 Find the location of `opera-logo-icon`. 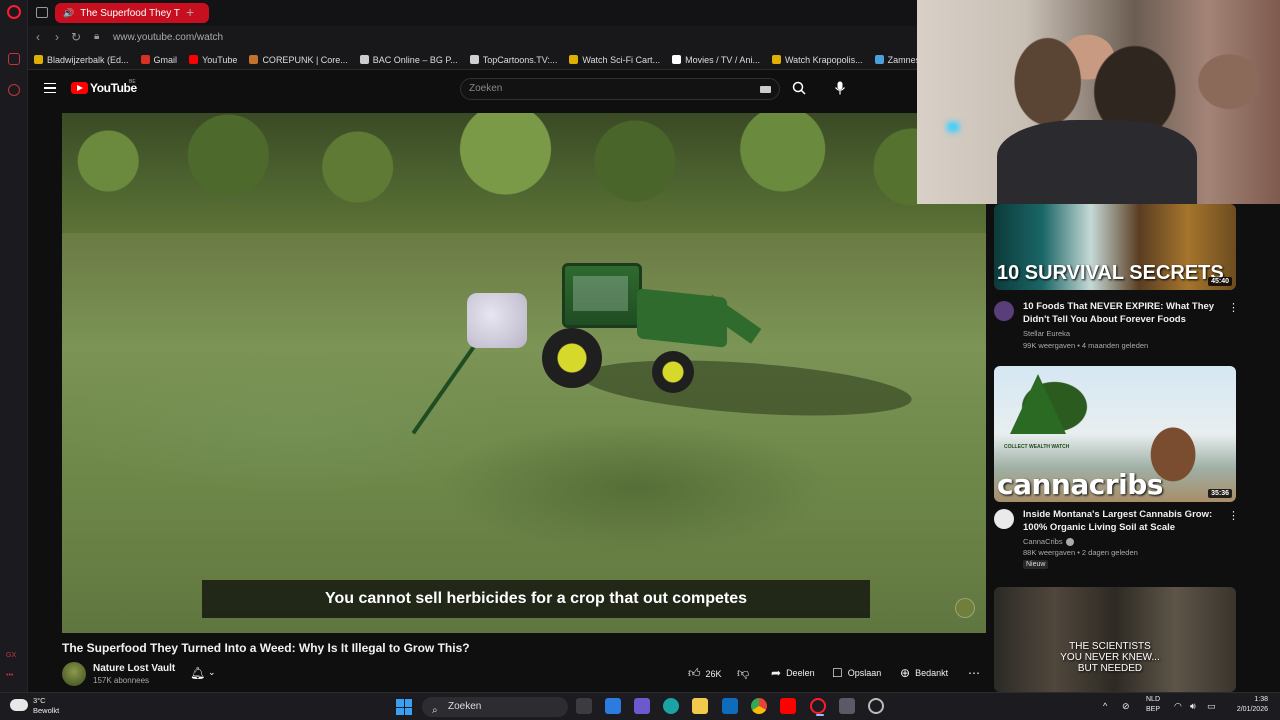

opera-logo-icon is located at coordinates (14, 12).